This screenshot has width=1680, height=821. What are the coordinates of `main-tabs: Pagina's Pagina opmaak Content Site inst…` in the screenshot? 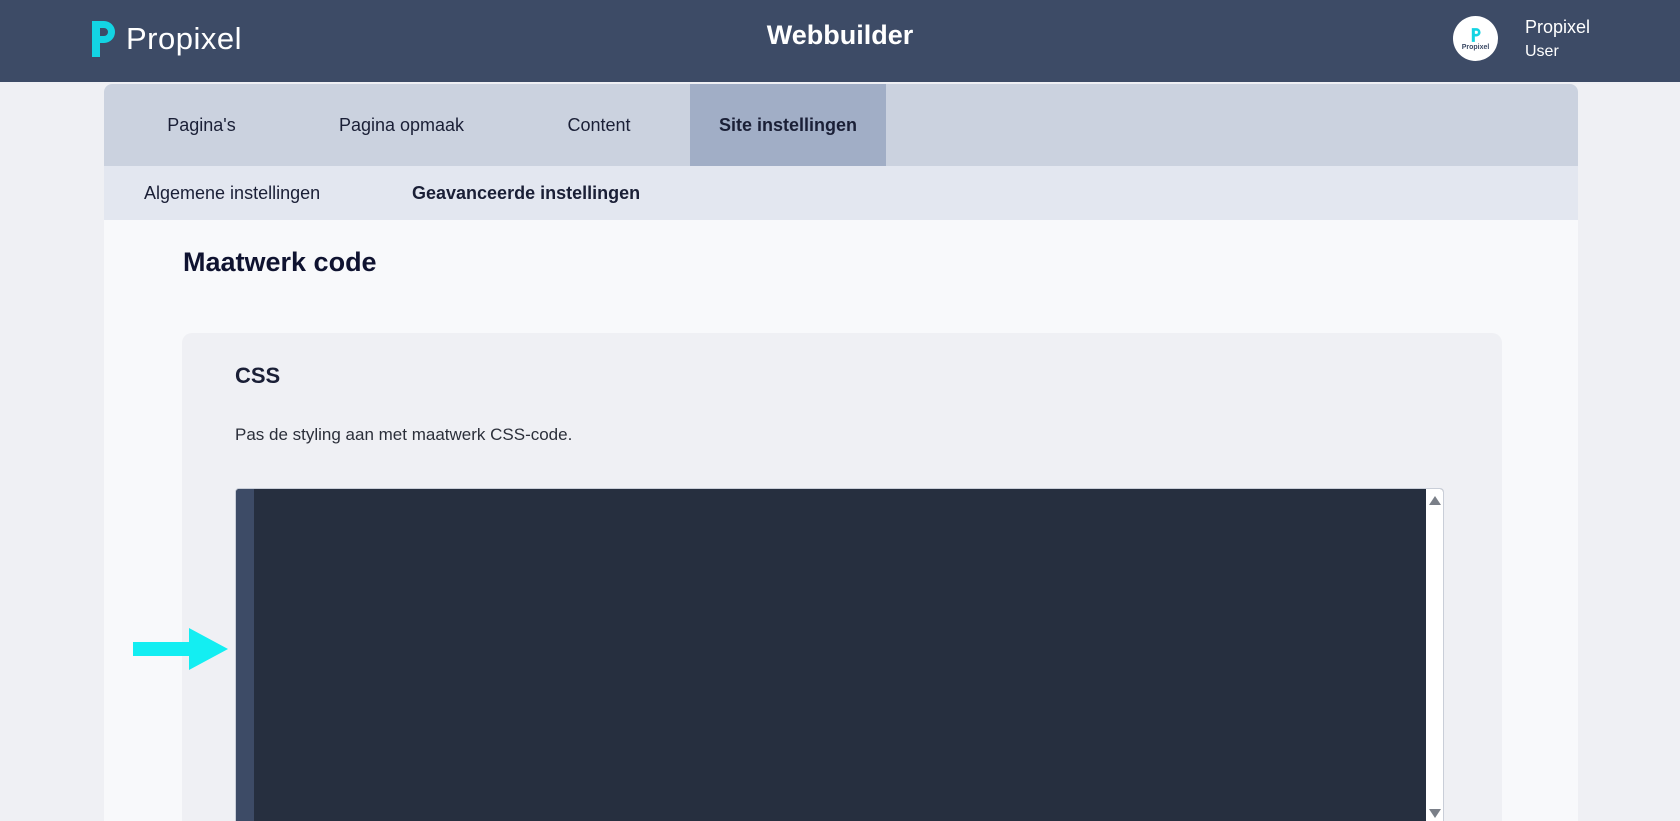 It's located at (841, 125).